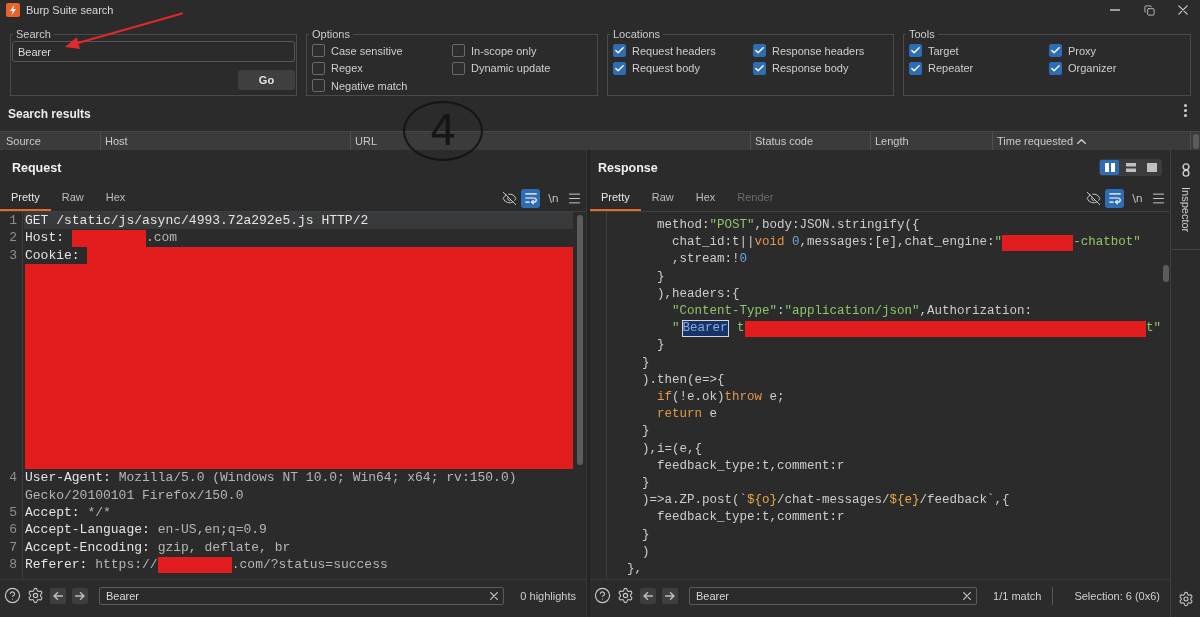 The width and height of the screenshot is (1200, 617). Describe the element at coordinates (810, 141) in the screenshot. I see `column-header: Status code` at that location.